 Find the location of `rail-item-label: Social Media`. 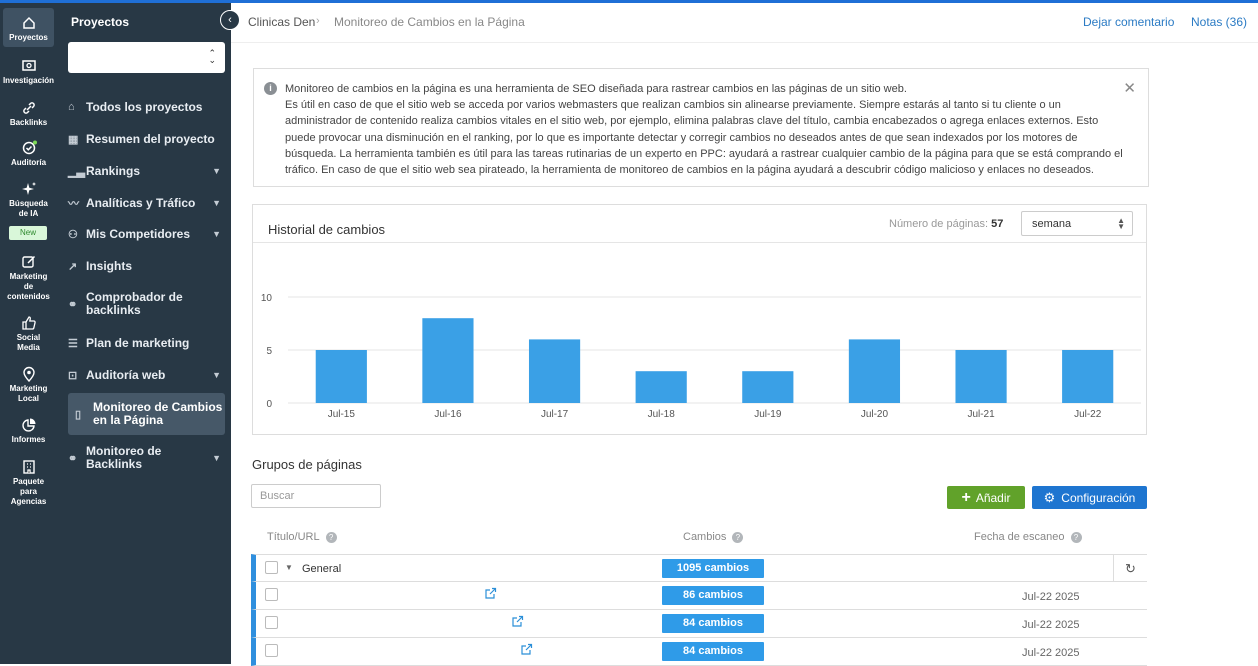

rail-item-label: Social Media is located at coordinates (28, 342).